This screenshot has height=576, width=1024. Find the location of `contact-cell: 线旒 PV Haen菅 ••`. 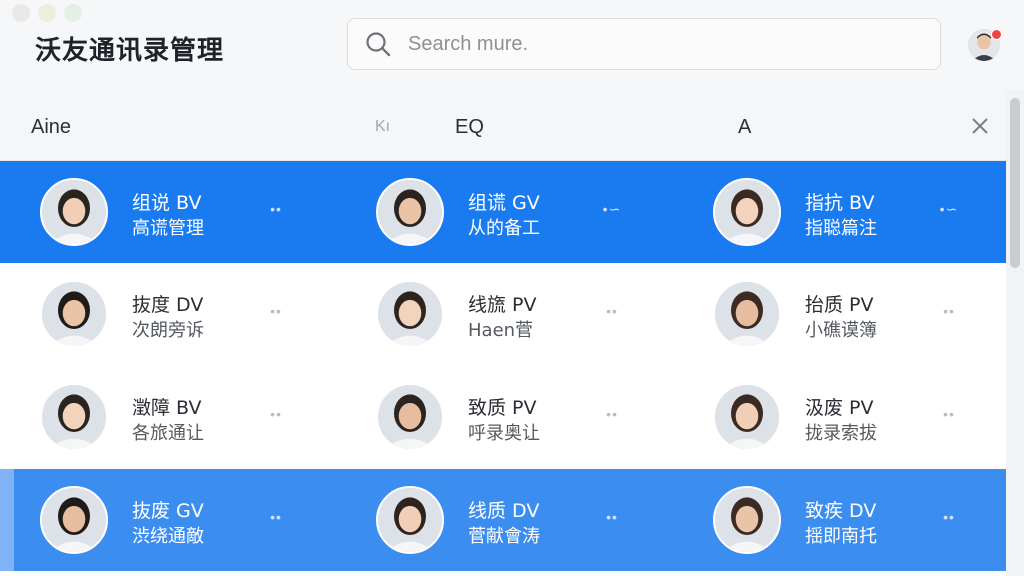

contact-cell: 线旒 PV Haen菅 •• is located at coordinates (501, 314).